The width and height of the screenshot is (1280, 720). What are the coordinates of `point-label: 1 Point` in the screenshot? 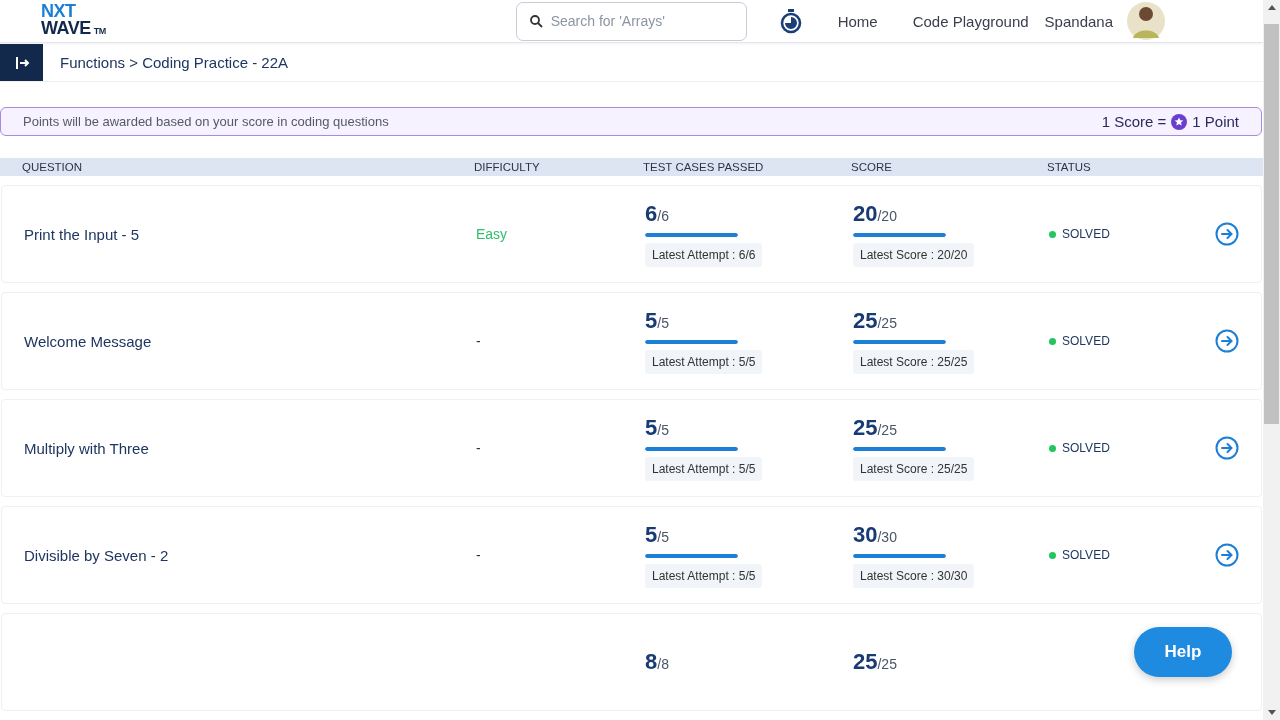 It's located at (1215, 122).